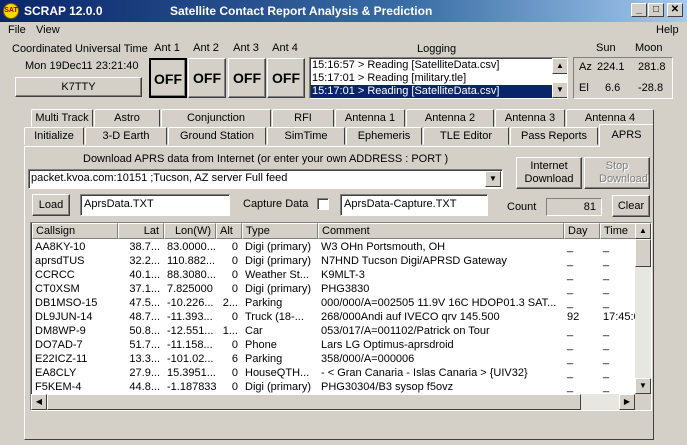 This screenshot has width=687, height=445. Describe the element at coordinates (643, 253) in the screenshot. I see `scroll-thumb` at that location.